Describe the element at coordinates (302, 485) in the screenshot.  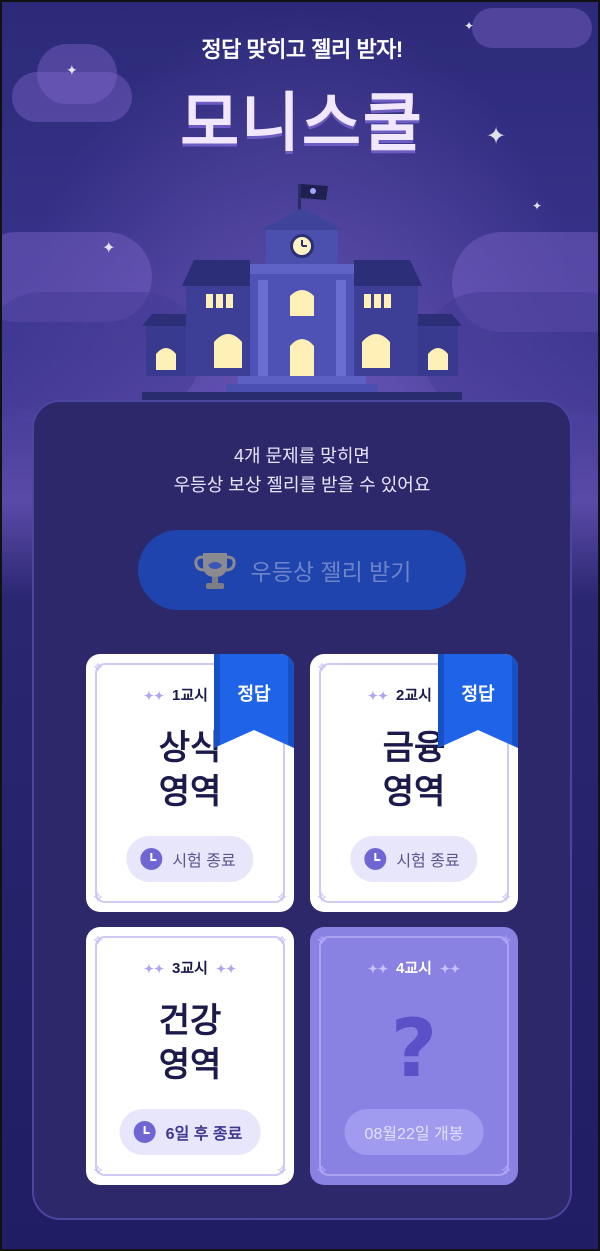
I see `reward-description-line: 우등상 보상 젤리를 받을 수 있어요` at that location.